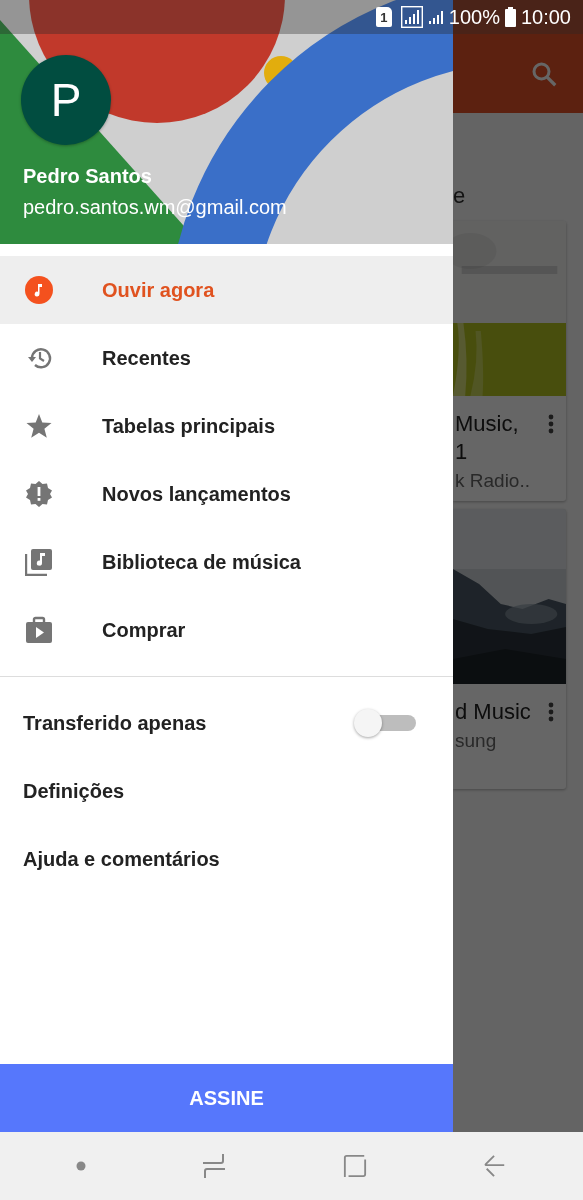 The height and width of the screenshot is (1200, 583). Describe the element at coordinates (226, 494) in the screenshot. I see `nav-item: Novos lançamentos` at that location.